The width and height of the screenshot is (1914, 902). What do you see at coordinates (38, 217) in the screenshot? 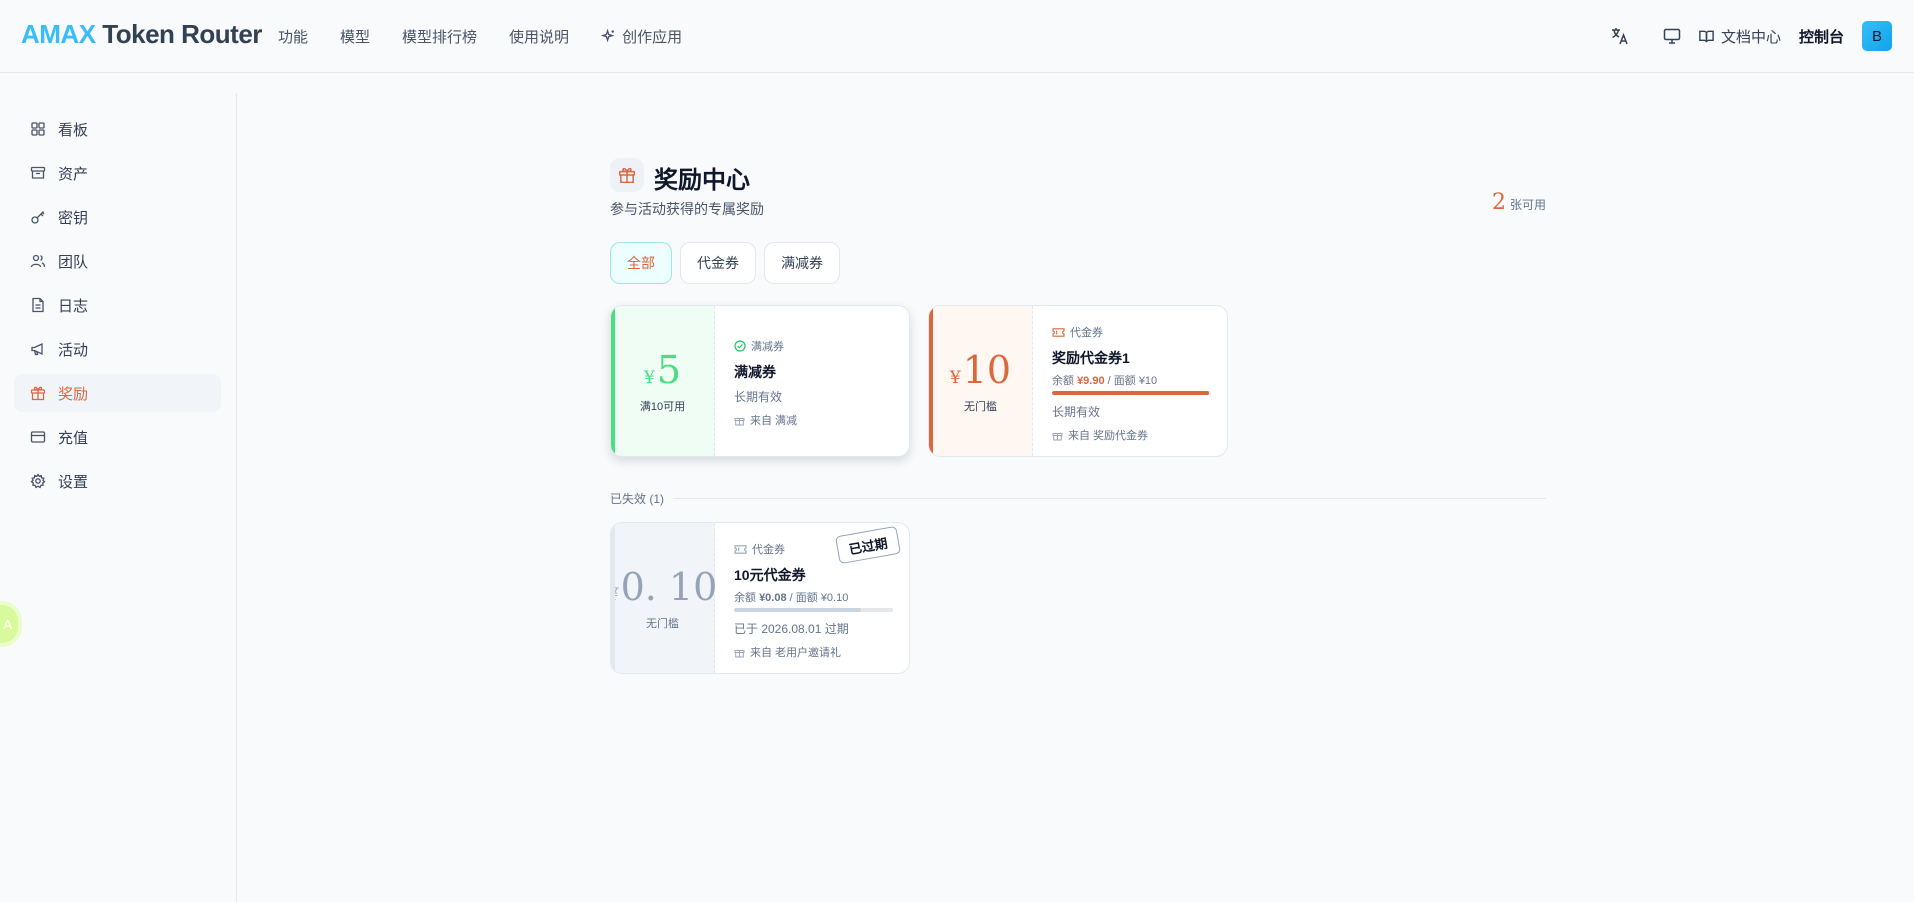
I see `key-icon` at bounding box center [38, 217].